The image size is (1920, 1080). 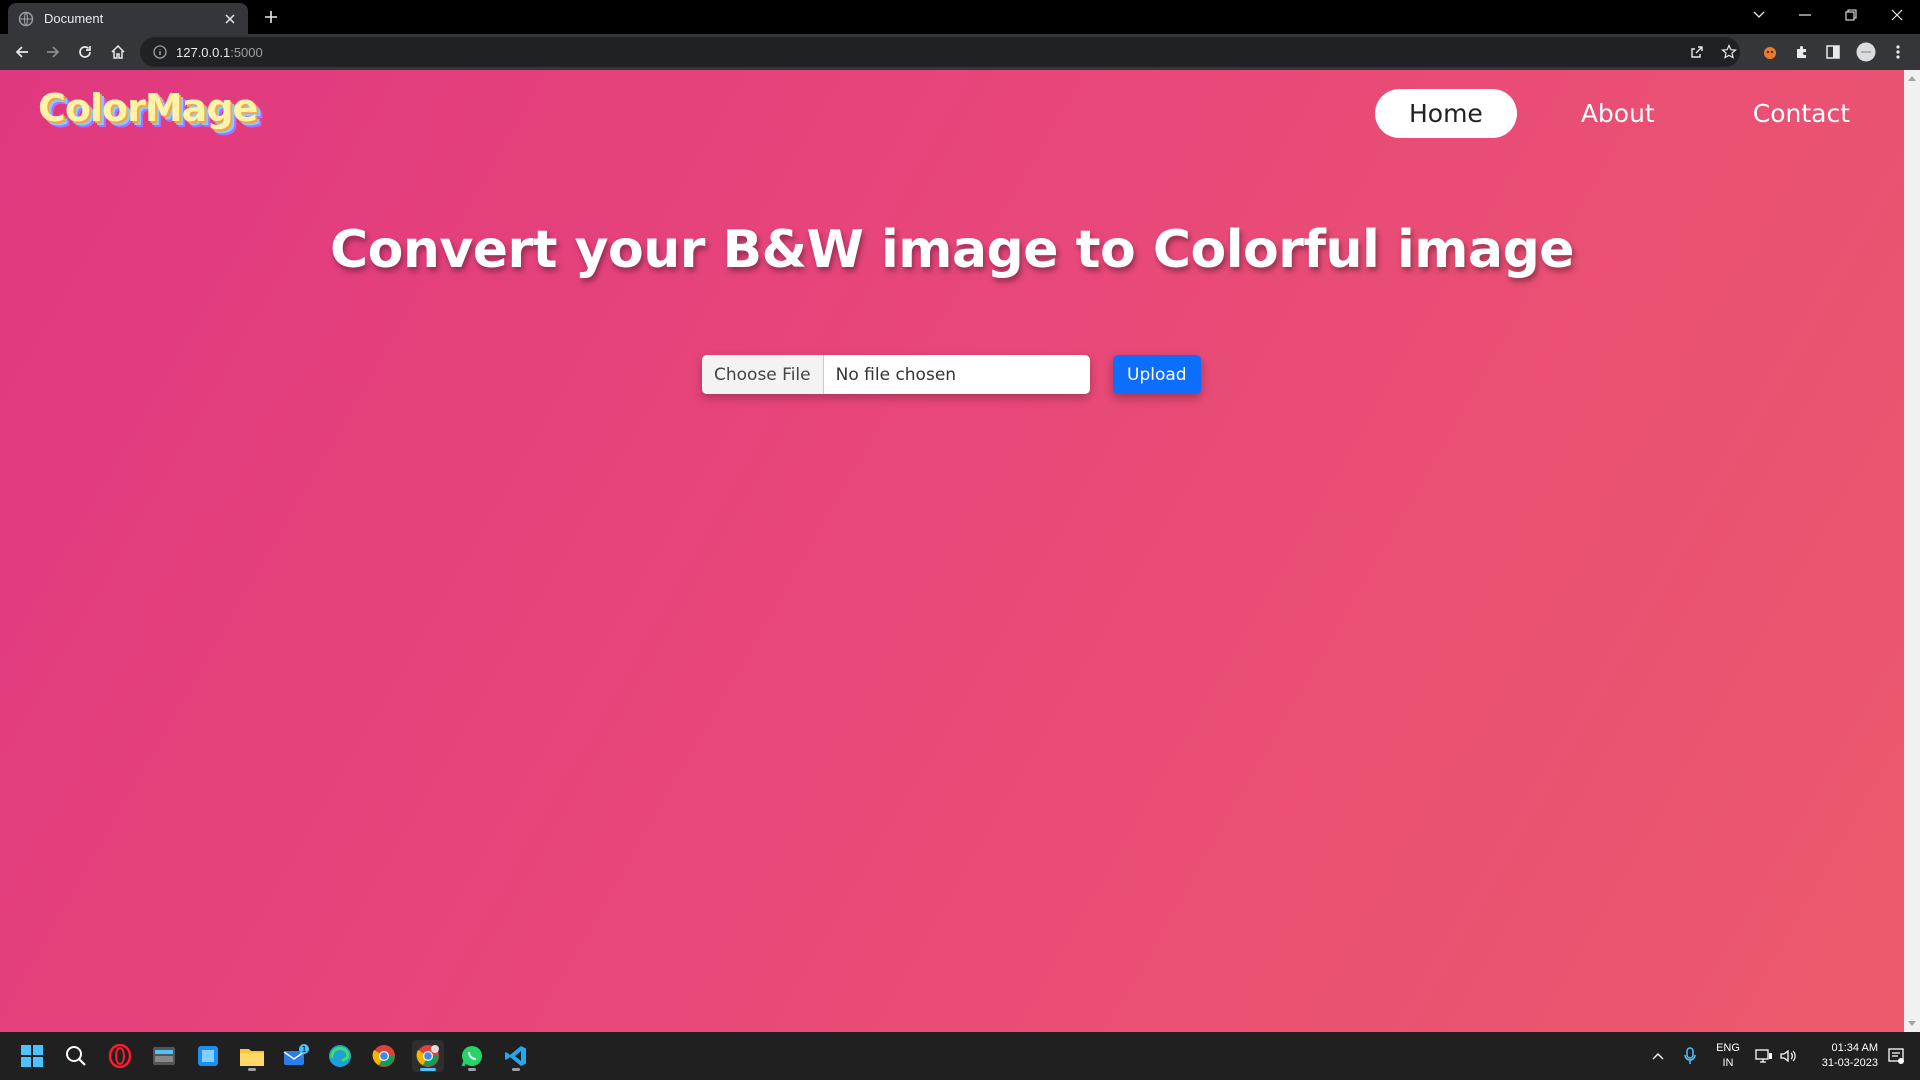 What do you see at coordinates (118, 52) in the screenshot?
I see `home-icon` at bounding box center [118, 52].